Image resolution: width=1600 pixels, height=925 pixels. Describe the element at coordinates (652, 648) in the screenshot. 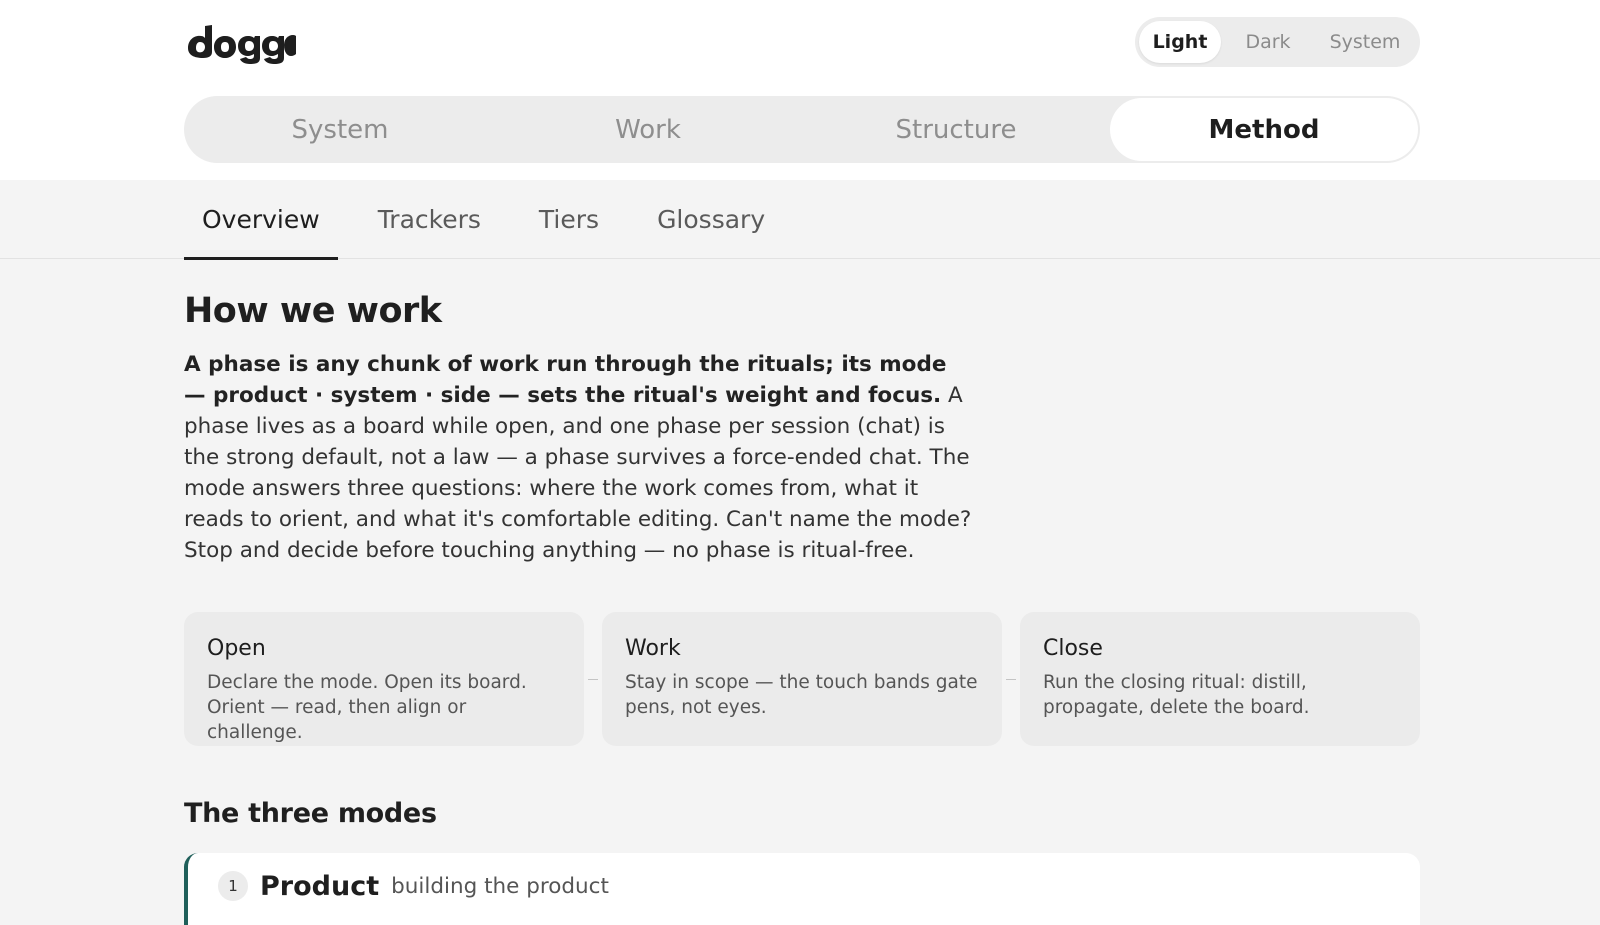

I see `step-title: Work` at that location.